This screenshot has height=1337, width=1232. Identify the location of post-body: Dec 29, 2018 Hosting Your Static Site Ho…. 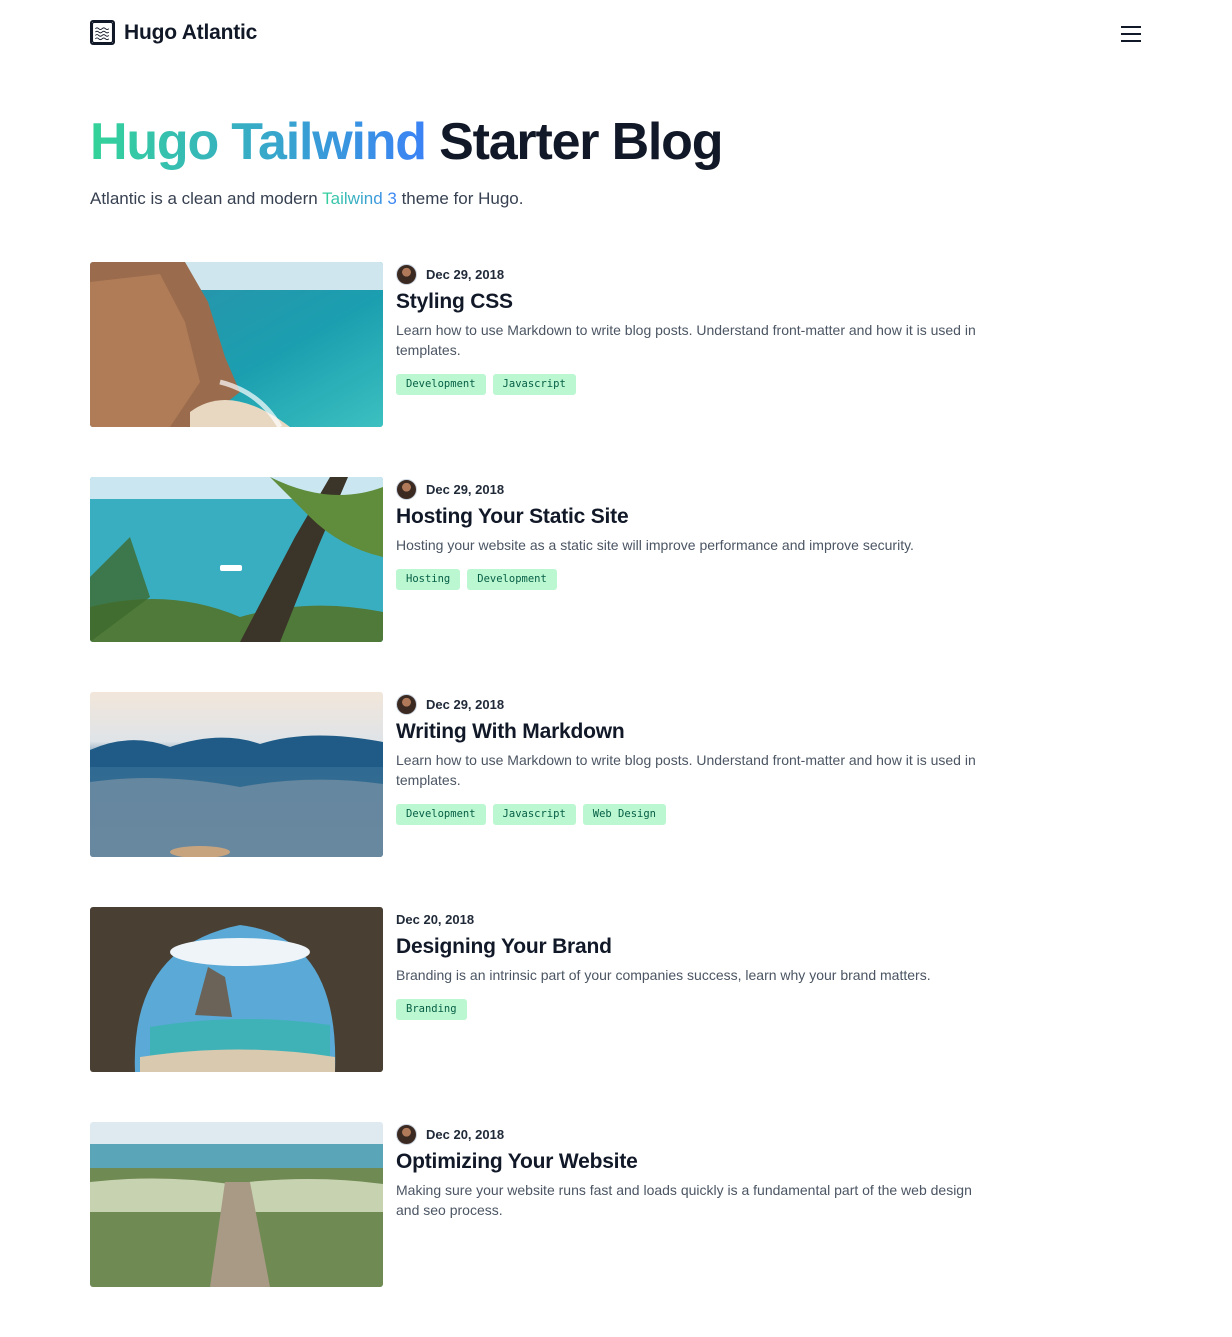
(691, 533).